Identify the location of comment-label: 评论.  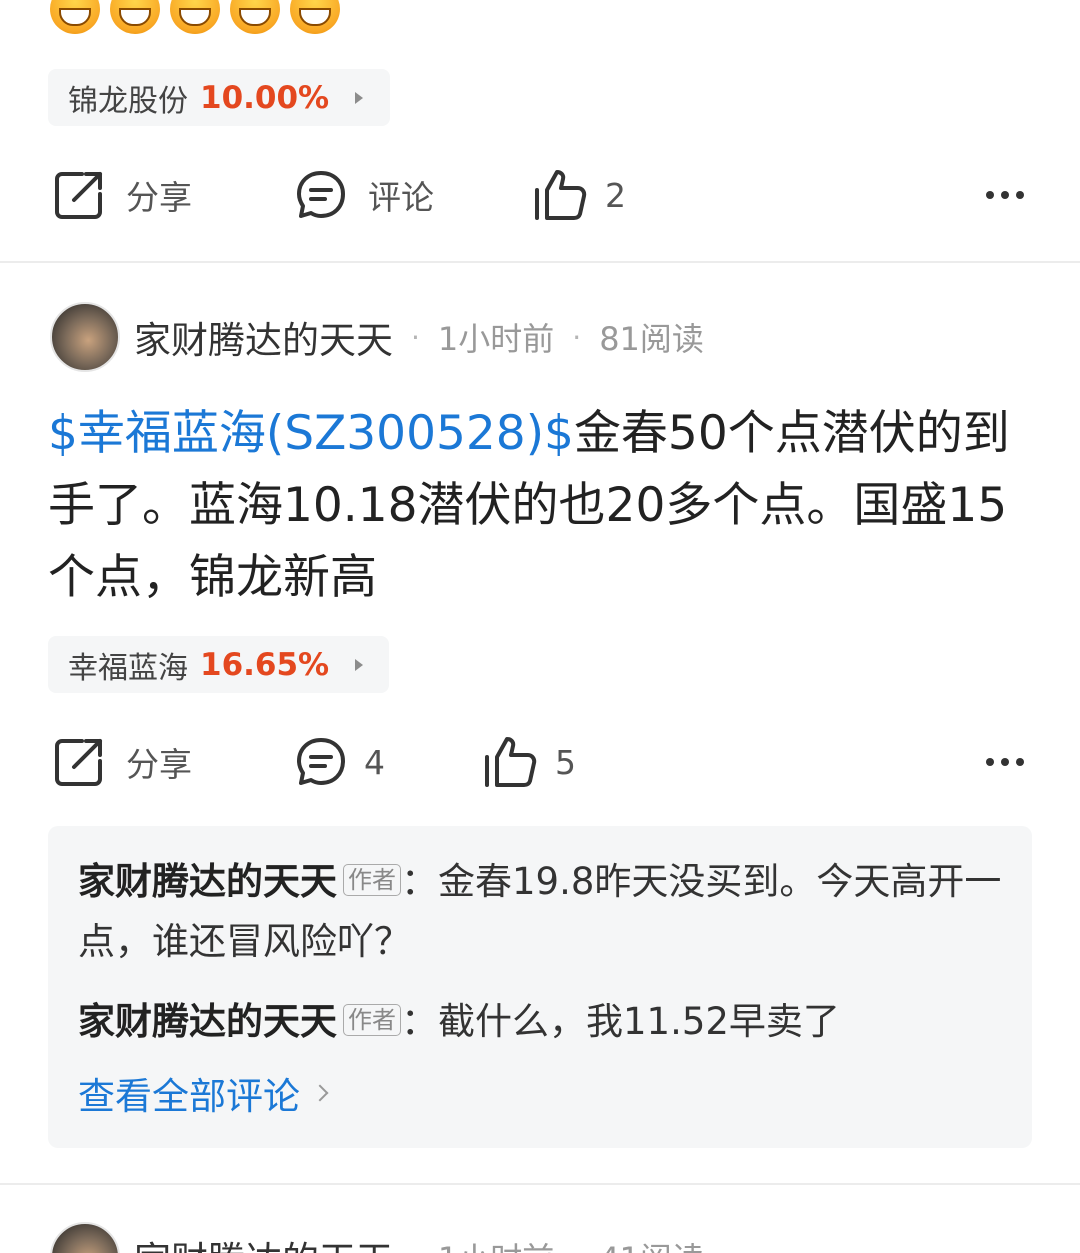
(401, 197).